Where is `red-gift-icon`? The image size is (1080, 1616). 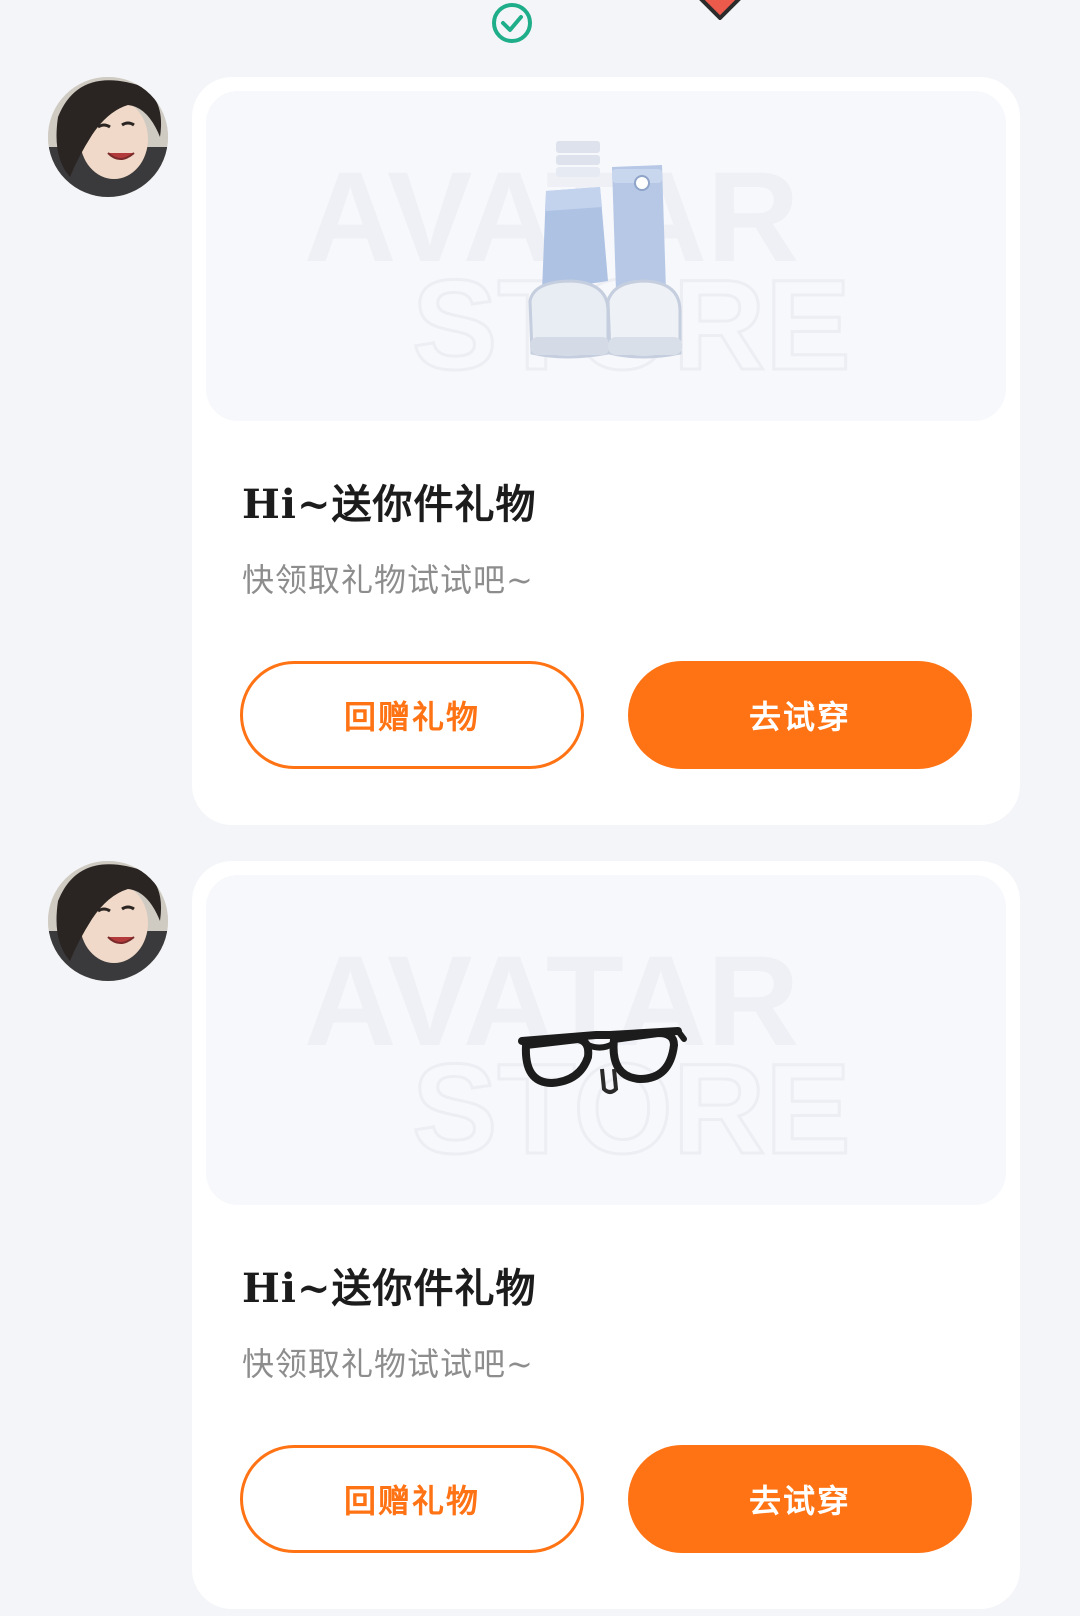 red-gift-icon is located at coordinates (720, 10).